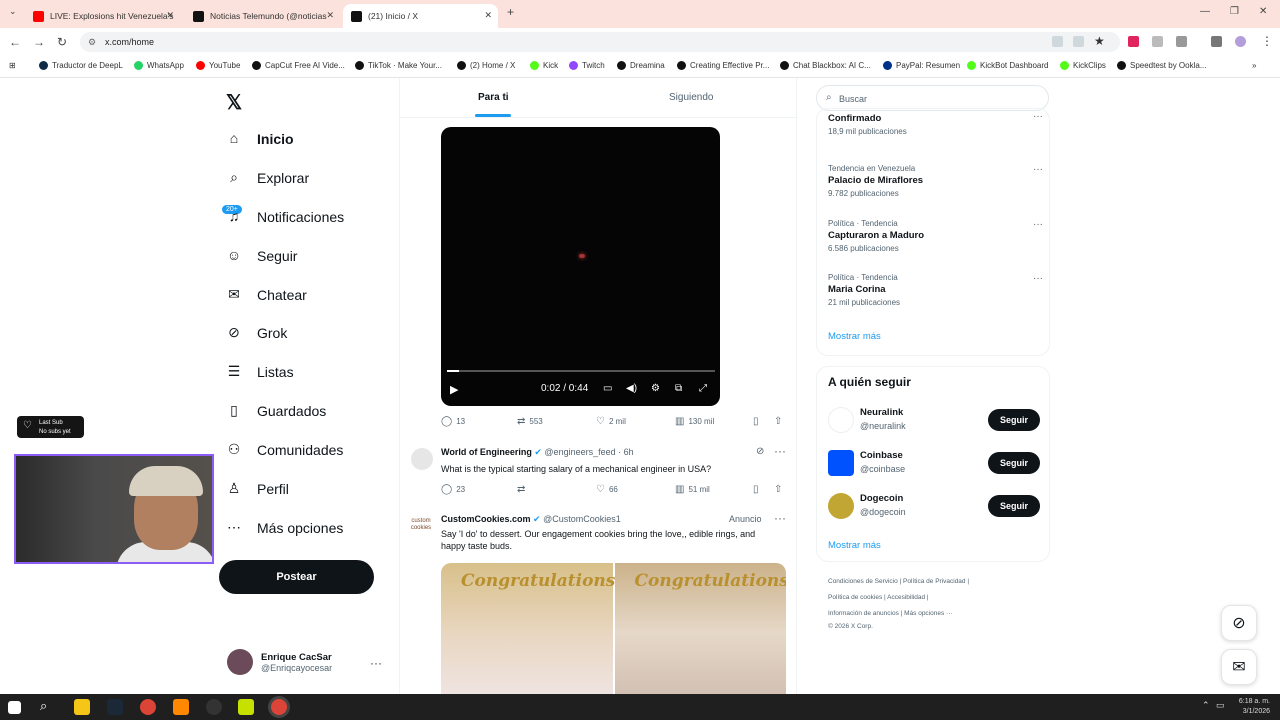  Describe the element at coordinates (486, 65) in the screenshot. I see `bookmark-item: (2) Home / X` at that location.